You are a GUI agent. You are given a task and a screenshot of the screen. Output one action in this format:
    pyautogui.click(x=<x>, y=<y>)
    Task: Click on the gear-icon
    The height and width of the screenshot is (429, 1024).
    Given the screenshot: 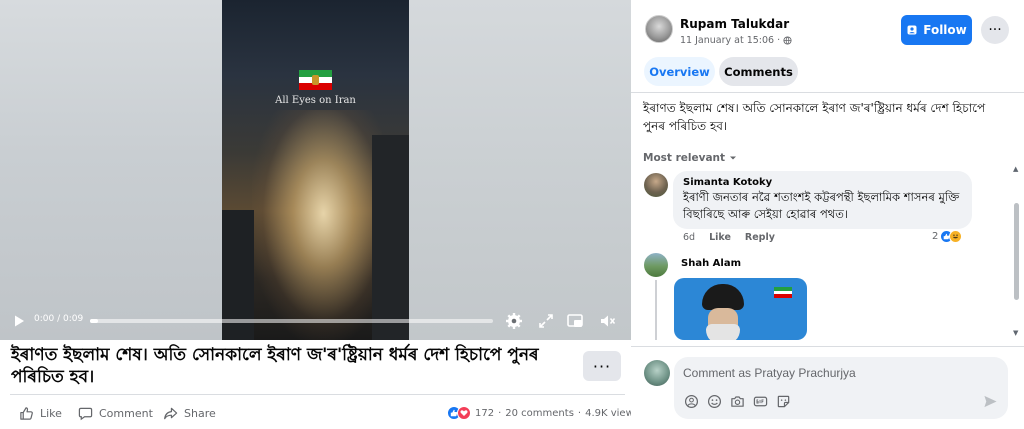 What is the action you would take?
    pyautogui.click(x=514, y=321)
    